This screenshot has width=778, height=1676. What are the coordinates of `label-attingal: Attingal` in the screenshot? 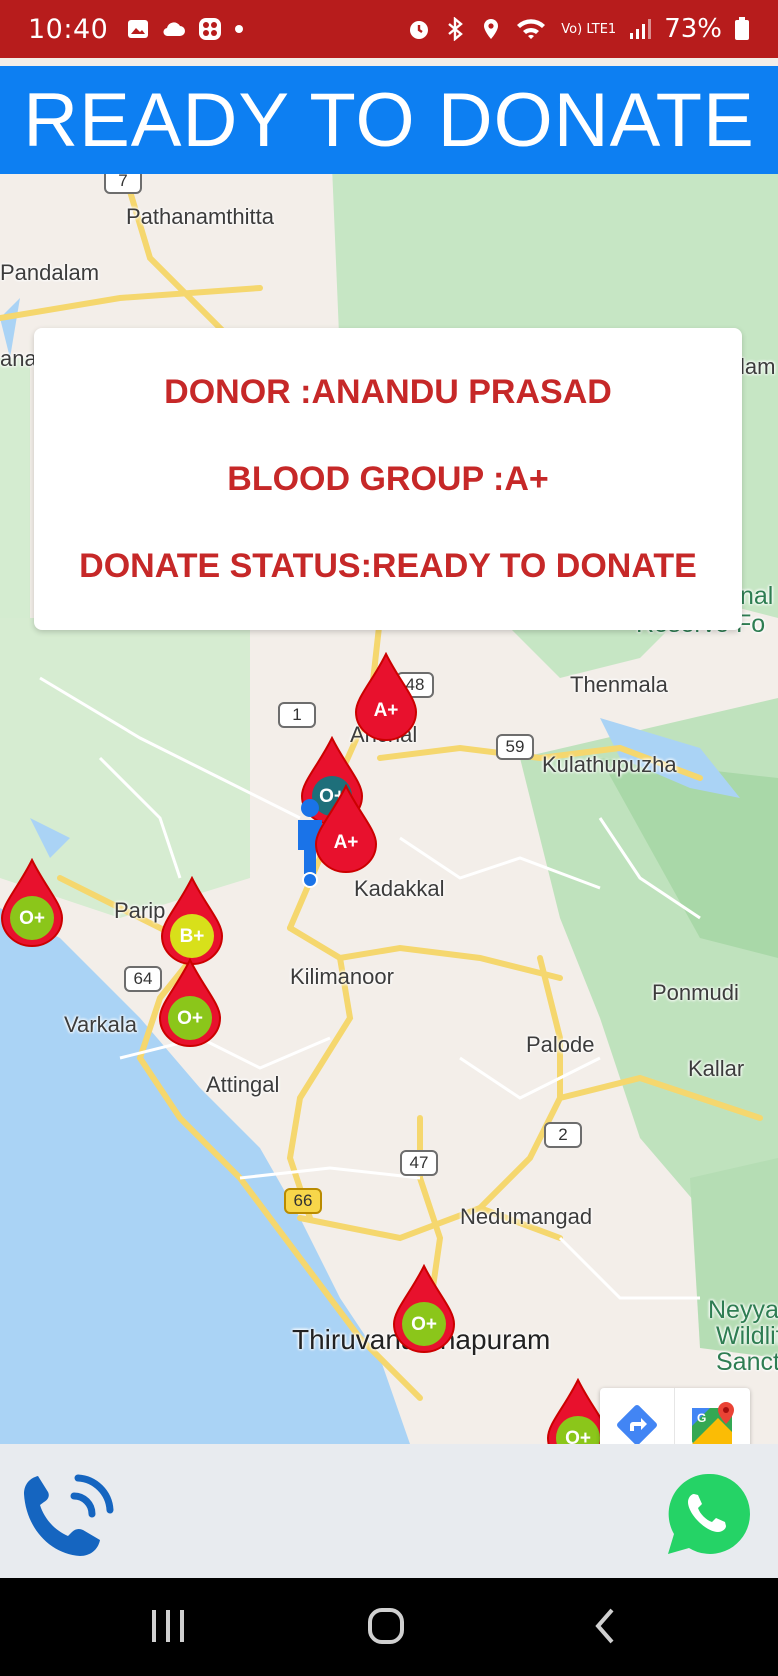 It's located at (243, 1084).